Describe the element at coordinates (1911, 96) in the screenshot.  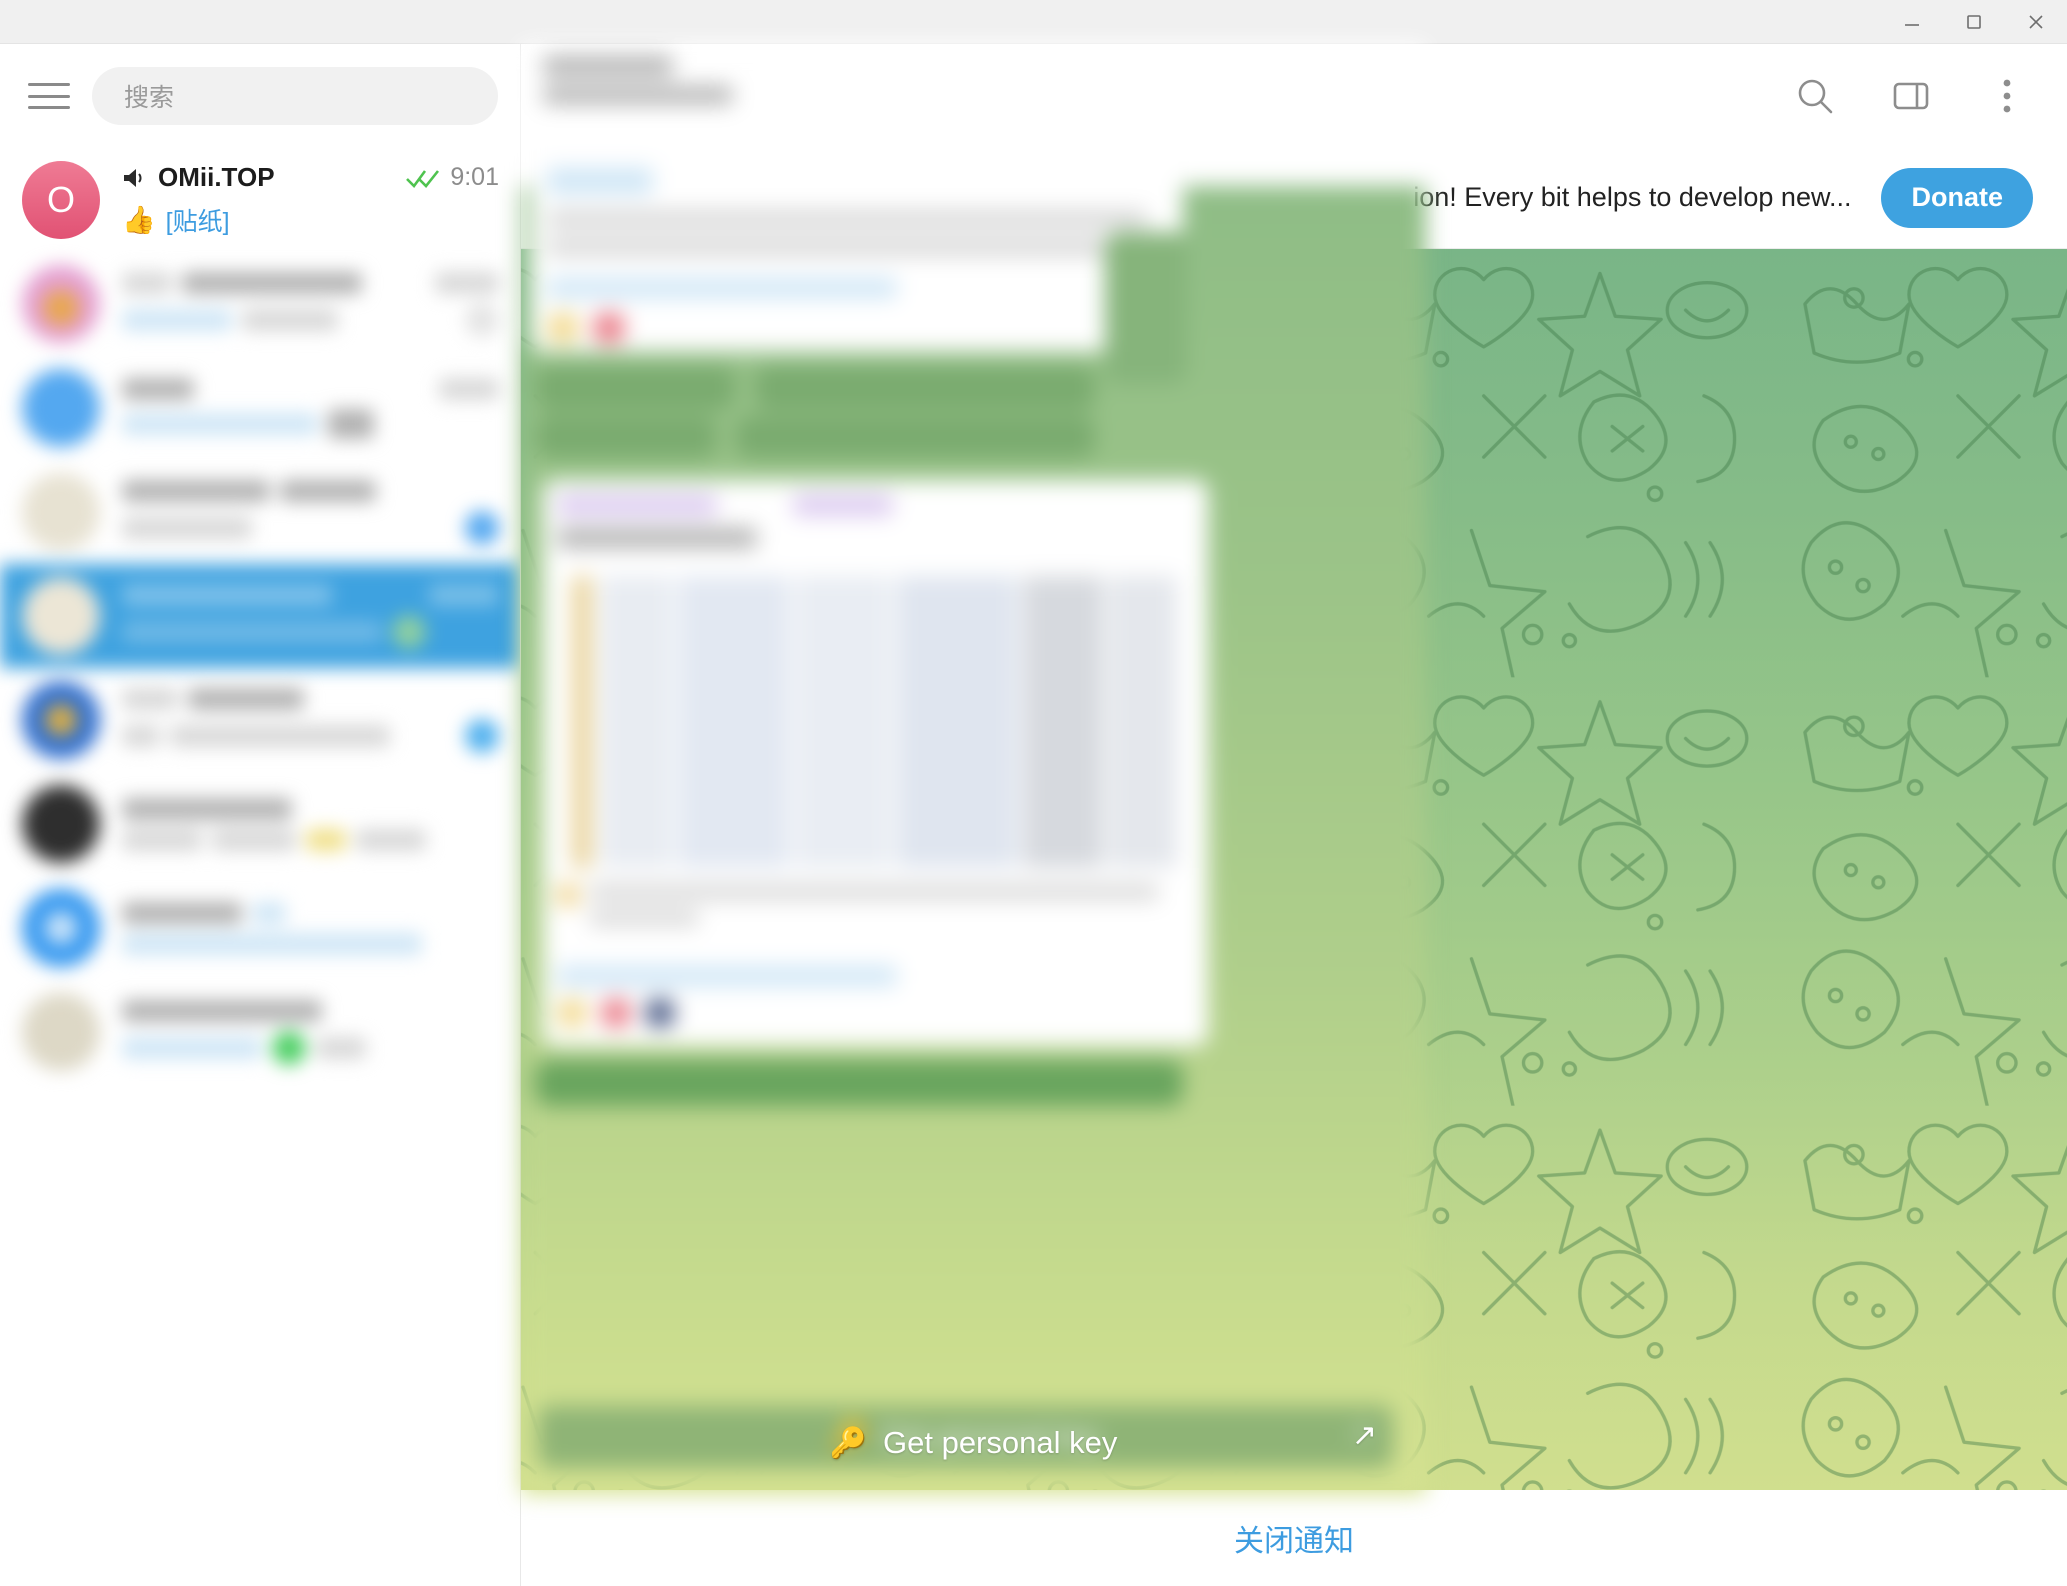
I see `sidebar-toggle-icon` at that location.